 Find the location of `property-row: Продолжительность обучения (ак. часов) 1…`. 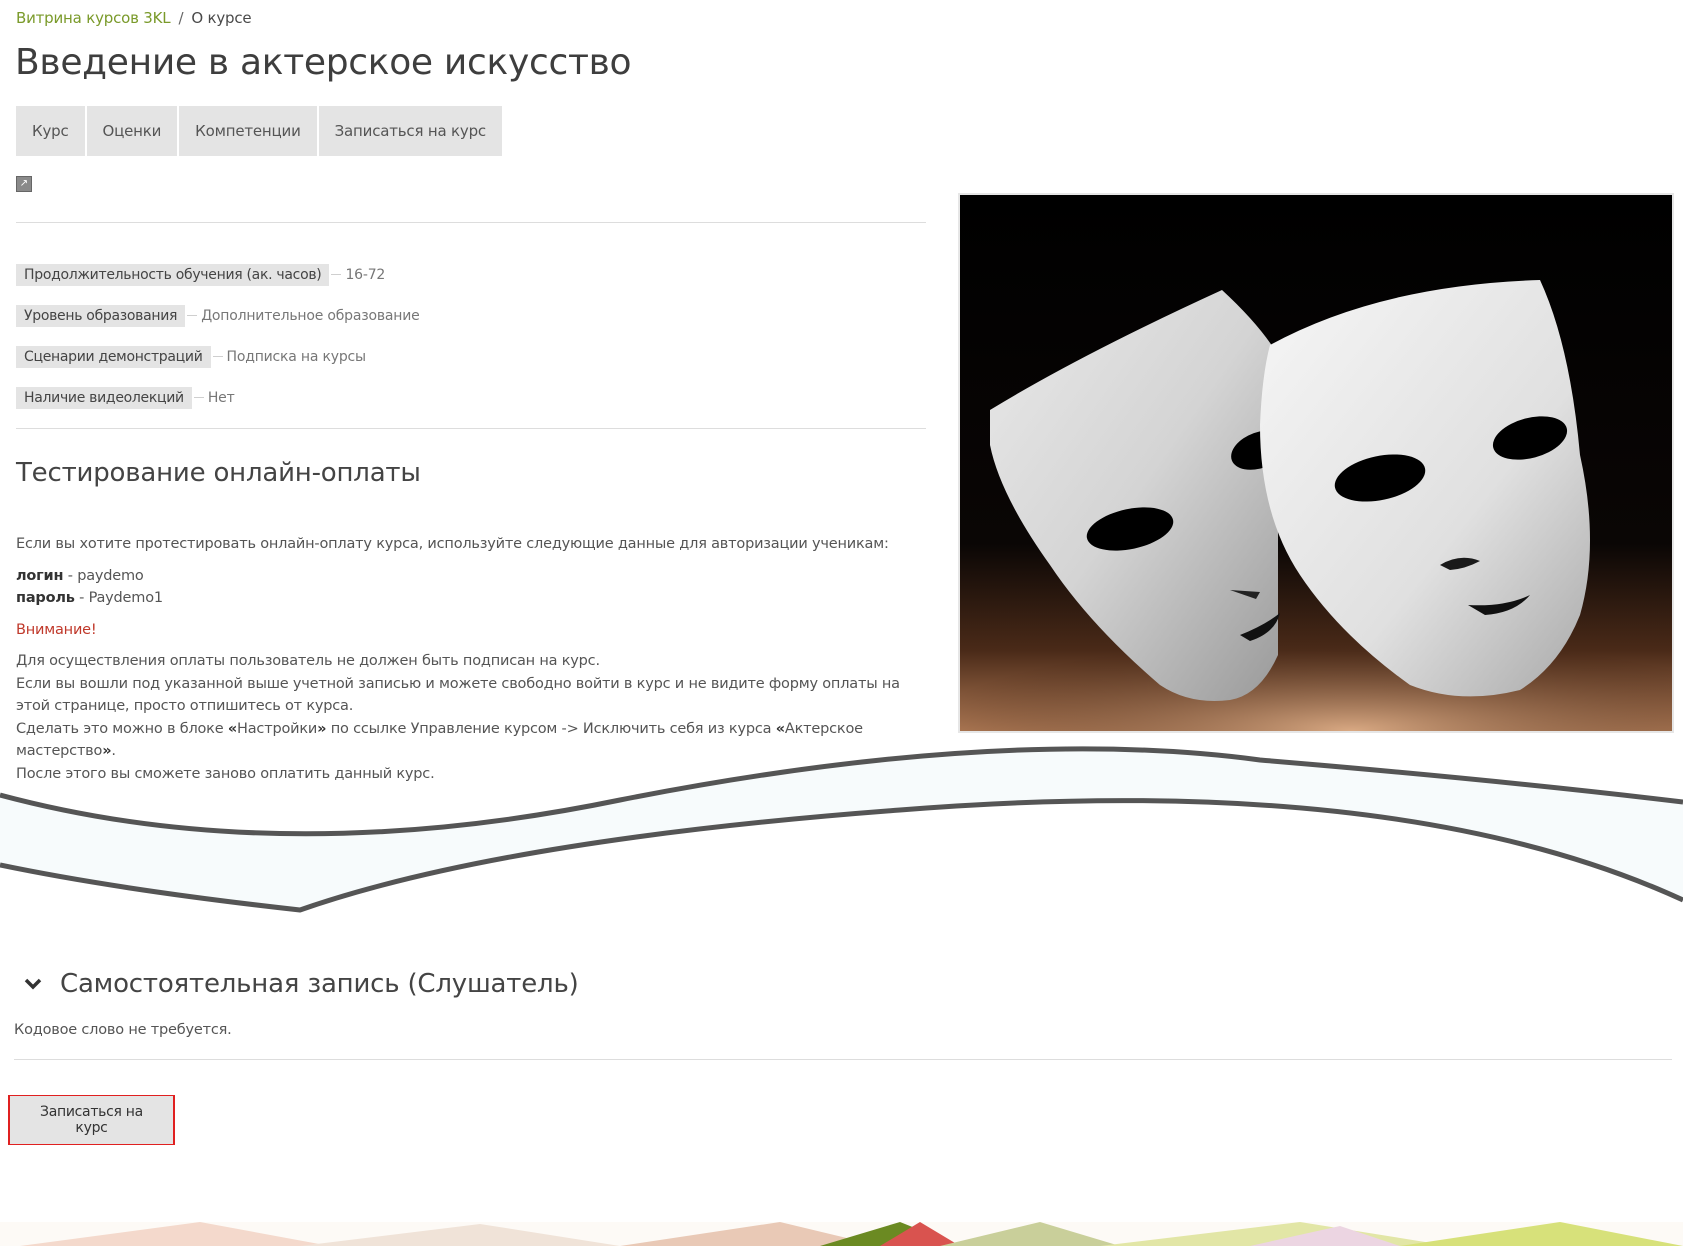

property-row: Продолжительность обучения (ак. часов) 1… is located at coordinates (218, 274).